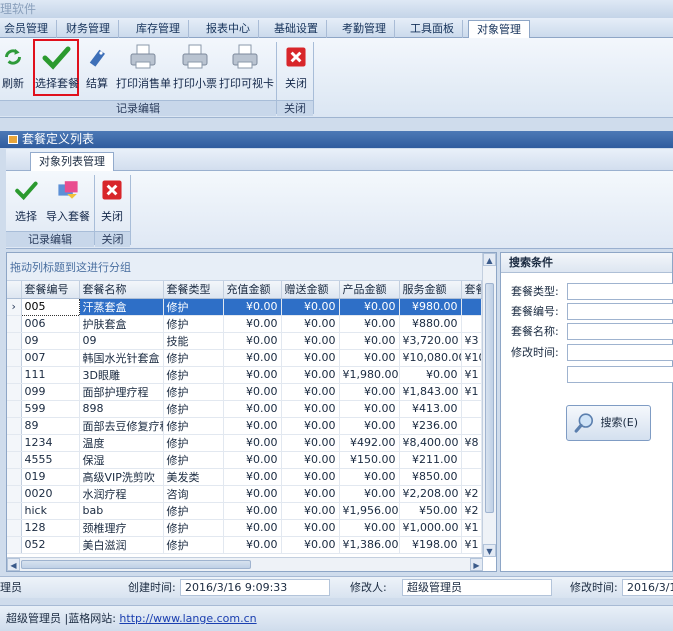  Describe the element at coordinates (430, 426) in the screenshot. I see `table-cell: ¥236.00` at that location.